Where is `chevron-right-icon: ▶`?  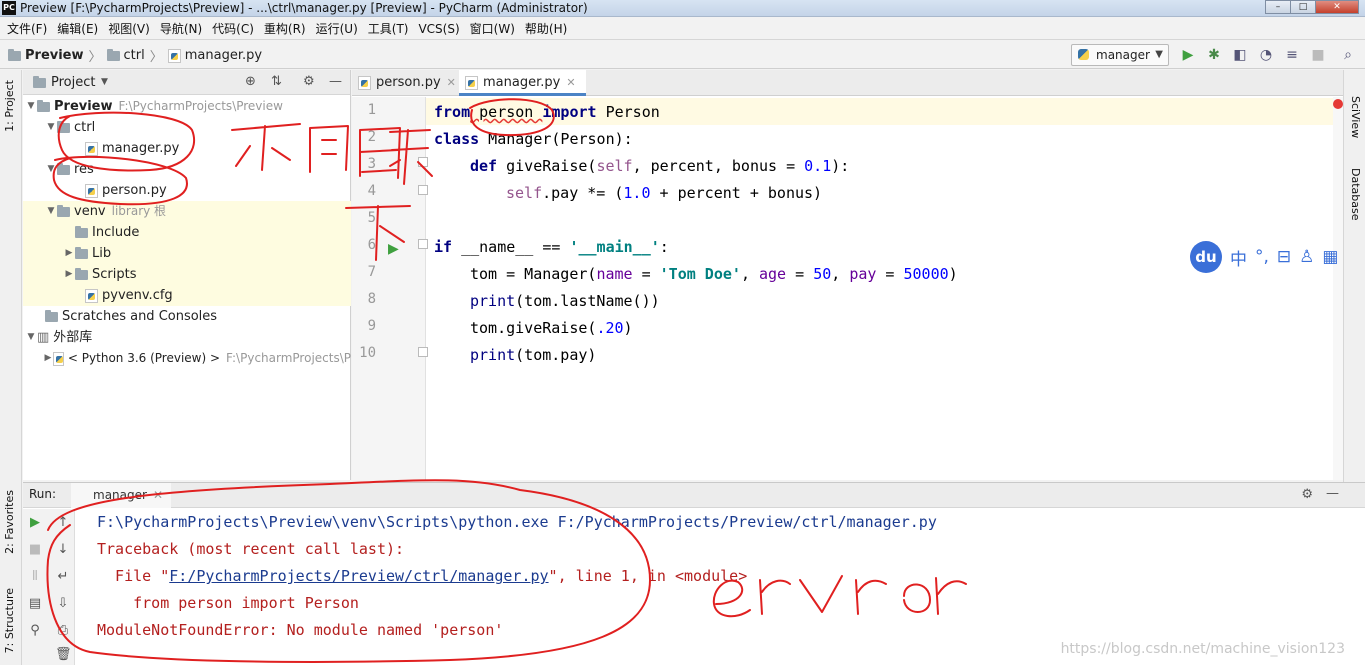 chevron-right-icon: ▶ is located at coordinates (48, 358).